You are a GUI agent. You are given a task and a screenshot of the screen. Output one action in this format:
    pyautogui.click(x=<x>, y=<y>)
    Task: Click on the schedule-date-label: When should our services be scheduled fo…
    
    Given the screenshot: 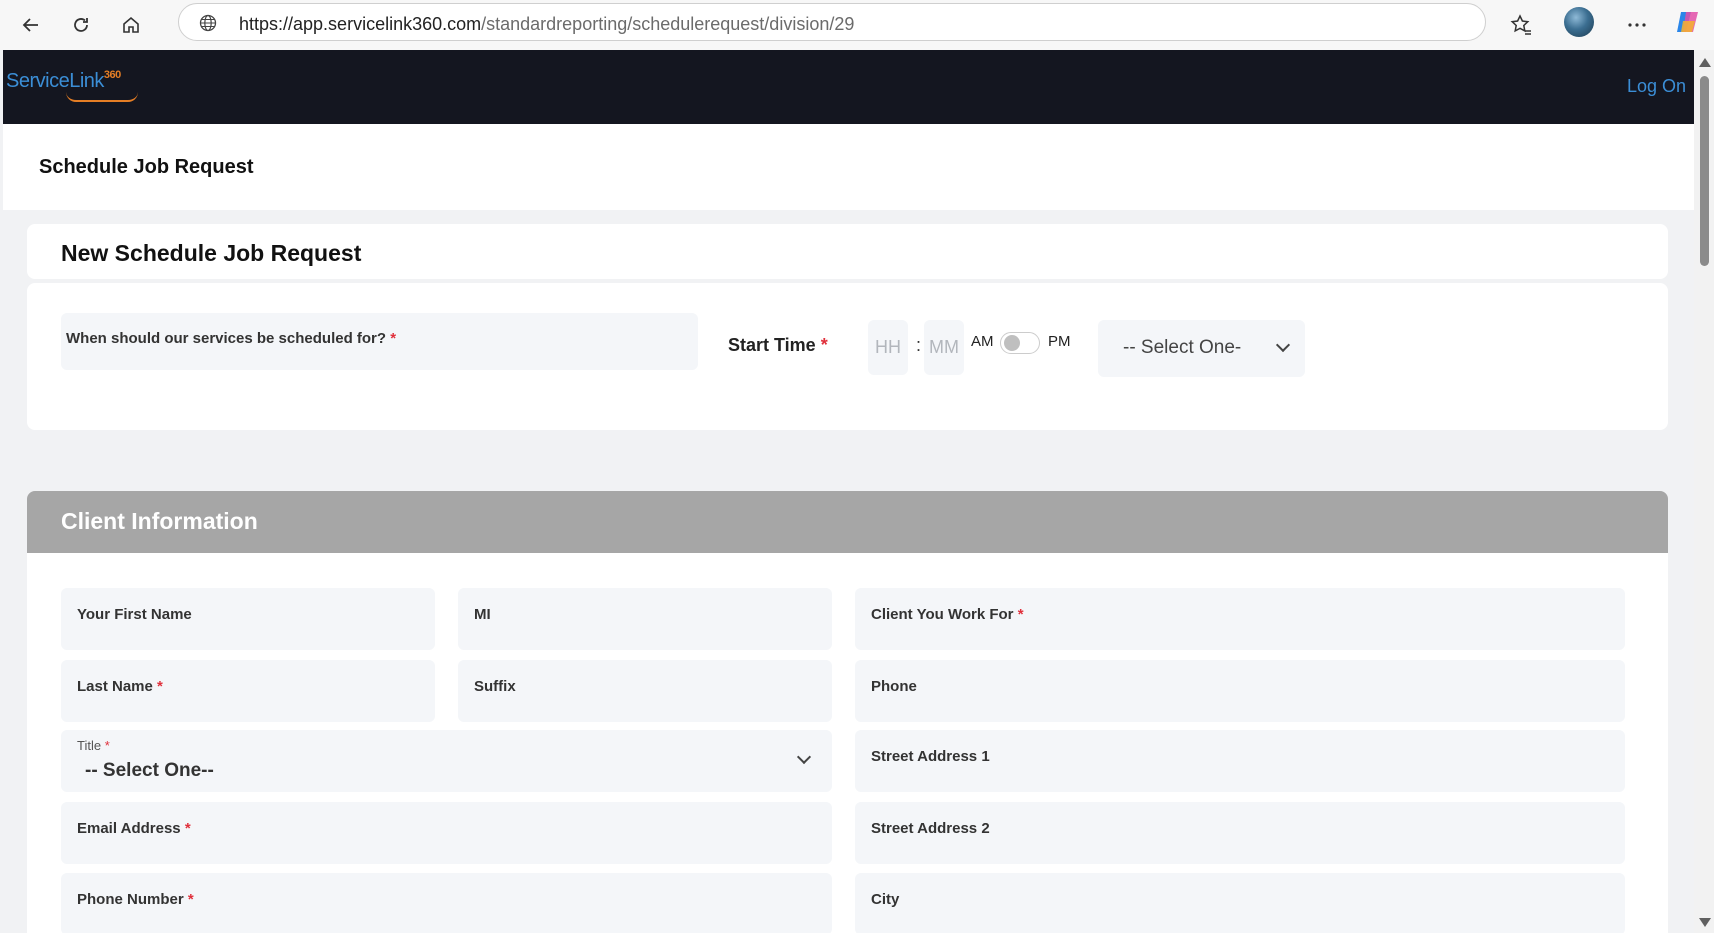 What is the action you would take?
    pyautogui.click(x=231, y=338)
    